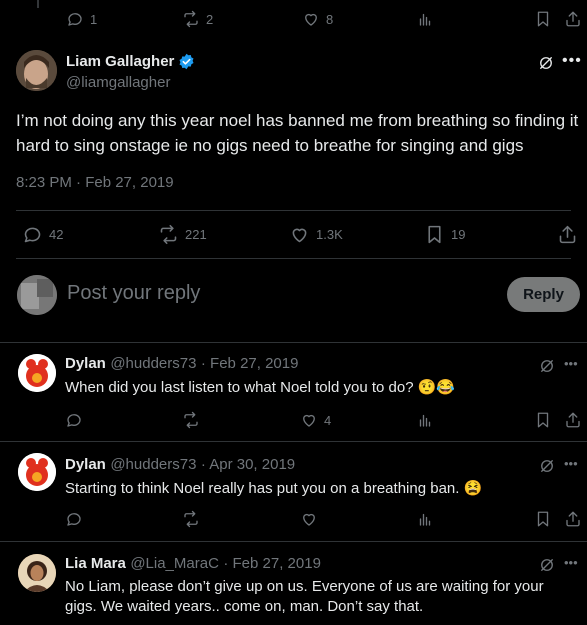 The image size is (587, 625). Describe the element at coordinates (118, 82) in the screenshot. I see `author-handle: @liamgallagher` at that location.